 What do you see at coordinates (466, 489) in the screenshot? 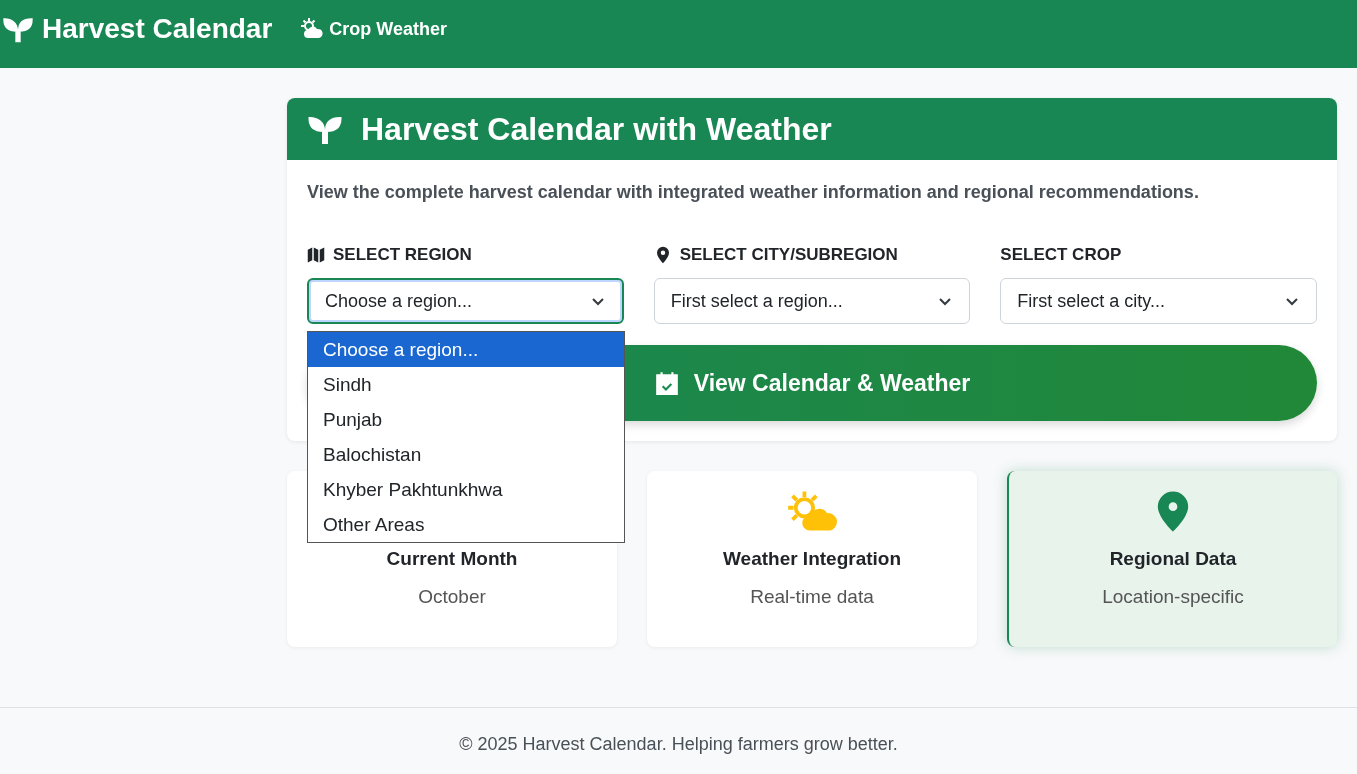
I see `dropdown-option: Khyber Pakhtunkhwa` at bounding box center [466, 489].